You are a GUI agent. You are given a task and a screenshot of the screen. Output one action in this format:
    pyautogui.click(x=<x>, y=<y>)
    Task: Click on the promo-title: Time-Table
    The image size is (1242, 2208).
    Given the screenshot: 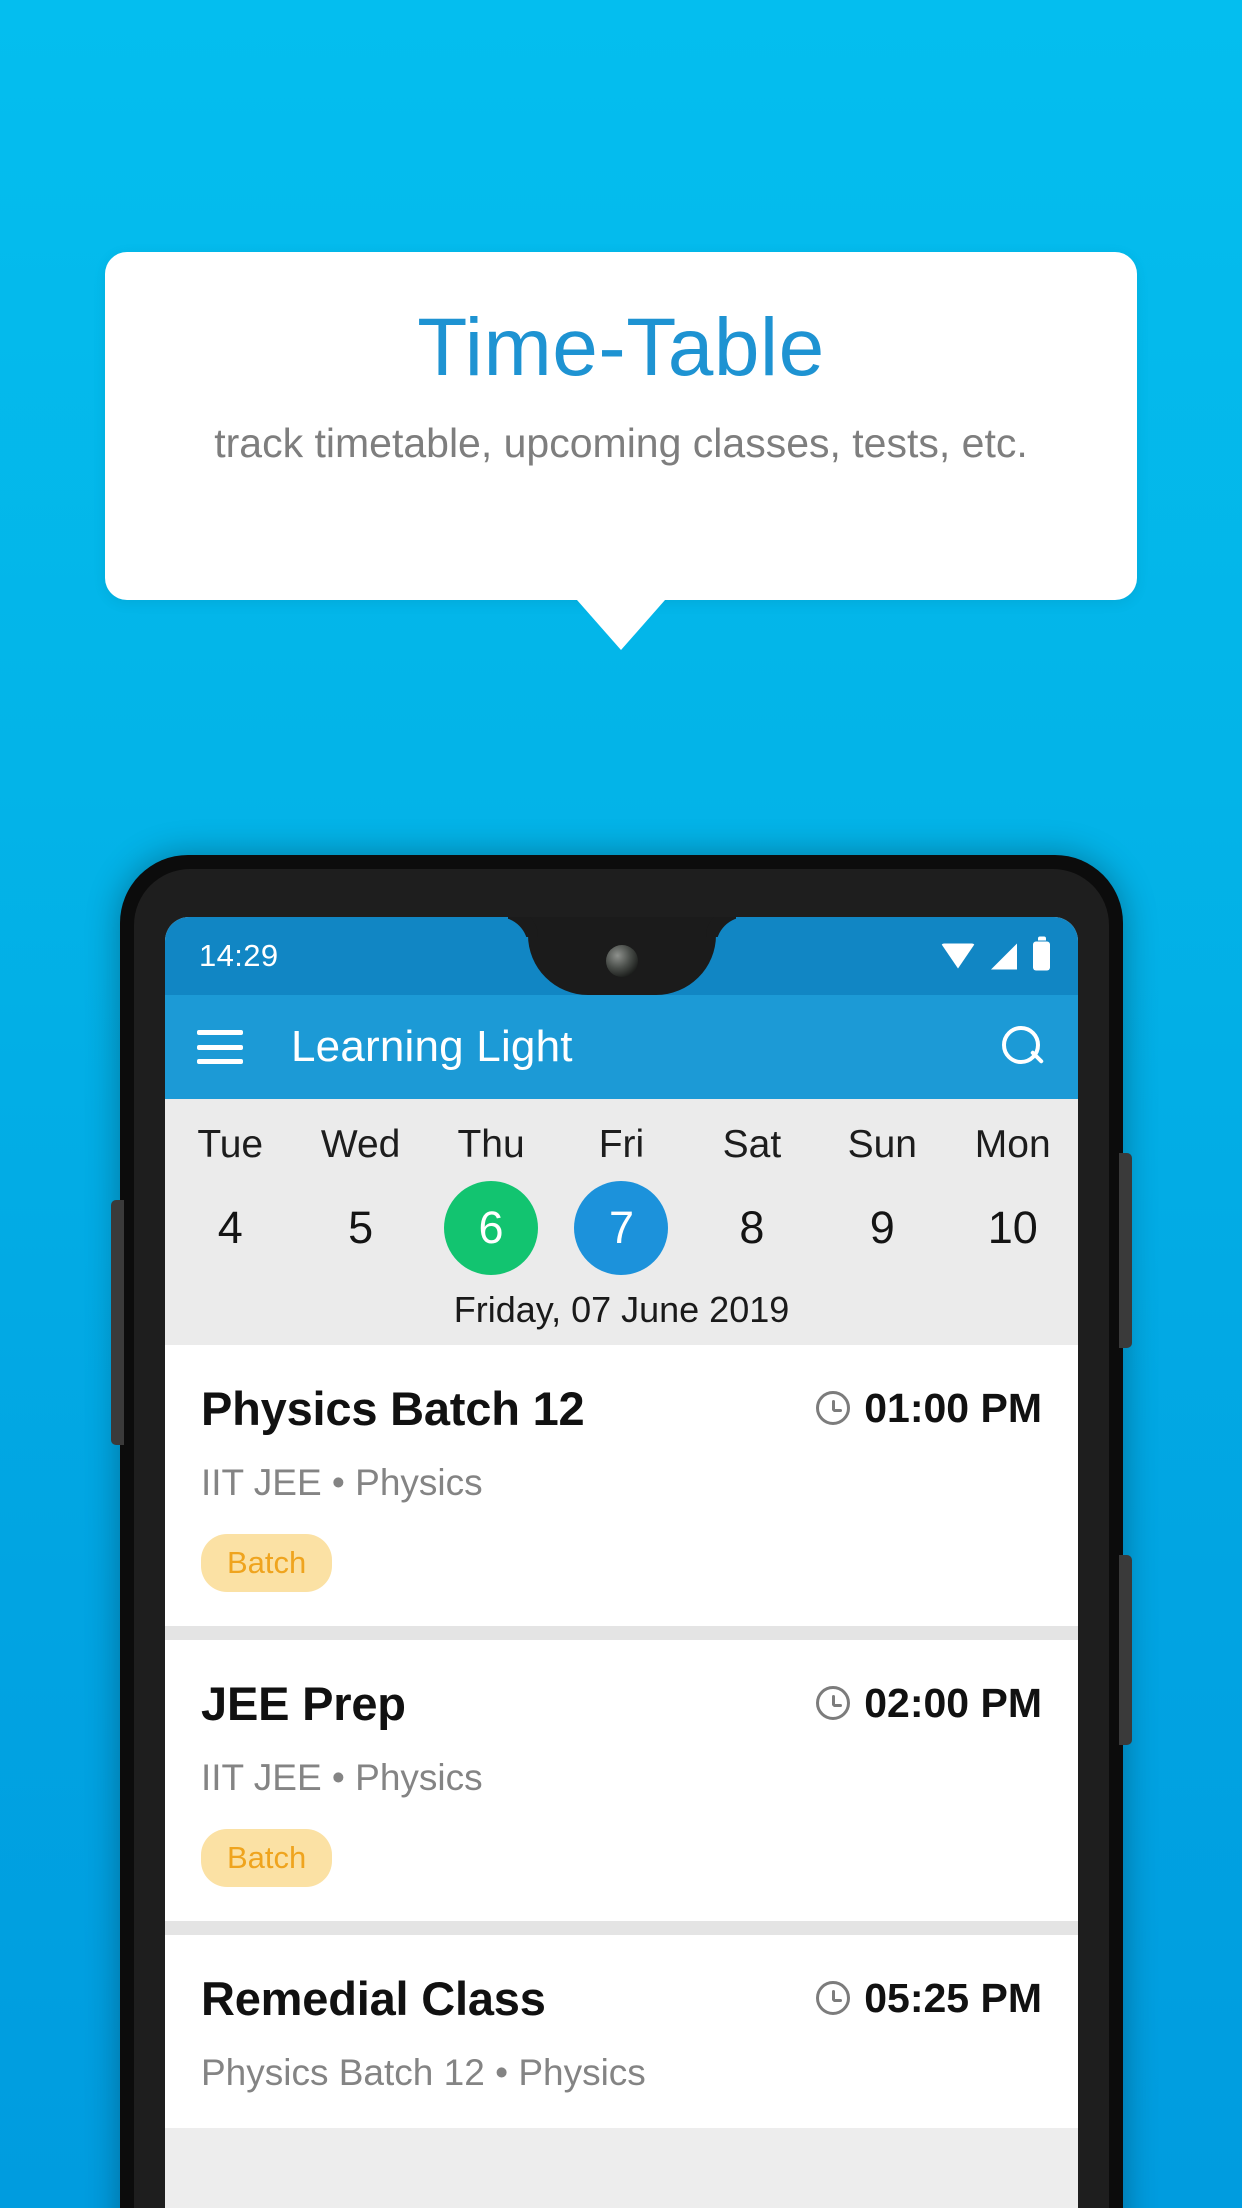 What is the action you would take?
    pyautogui.click(x=621, y=347)
    